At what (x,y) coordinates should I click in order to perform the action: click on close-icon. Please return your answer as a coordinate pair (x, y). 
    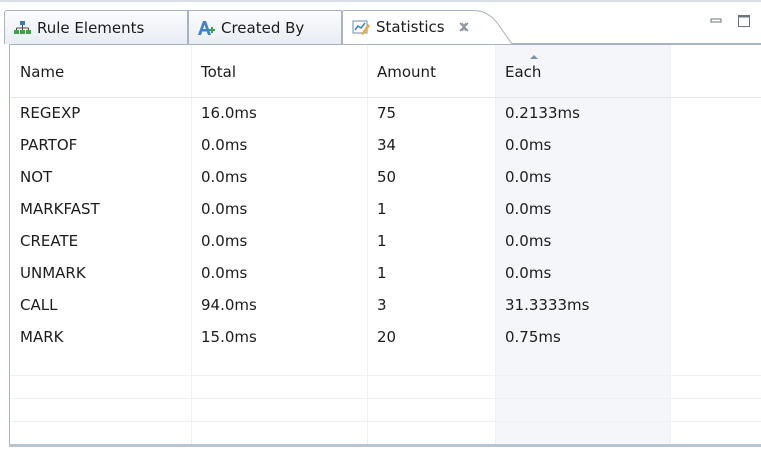
    Looking at the image, I should click on (464, 27).